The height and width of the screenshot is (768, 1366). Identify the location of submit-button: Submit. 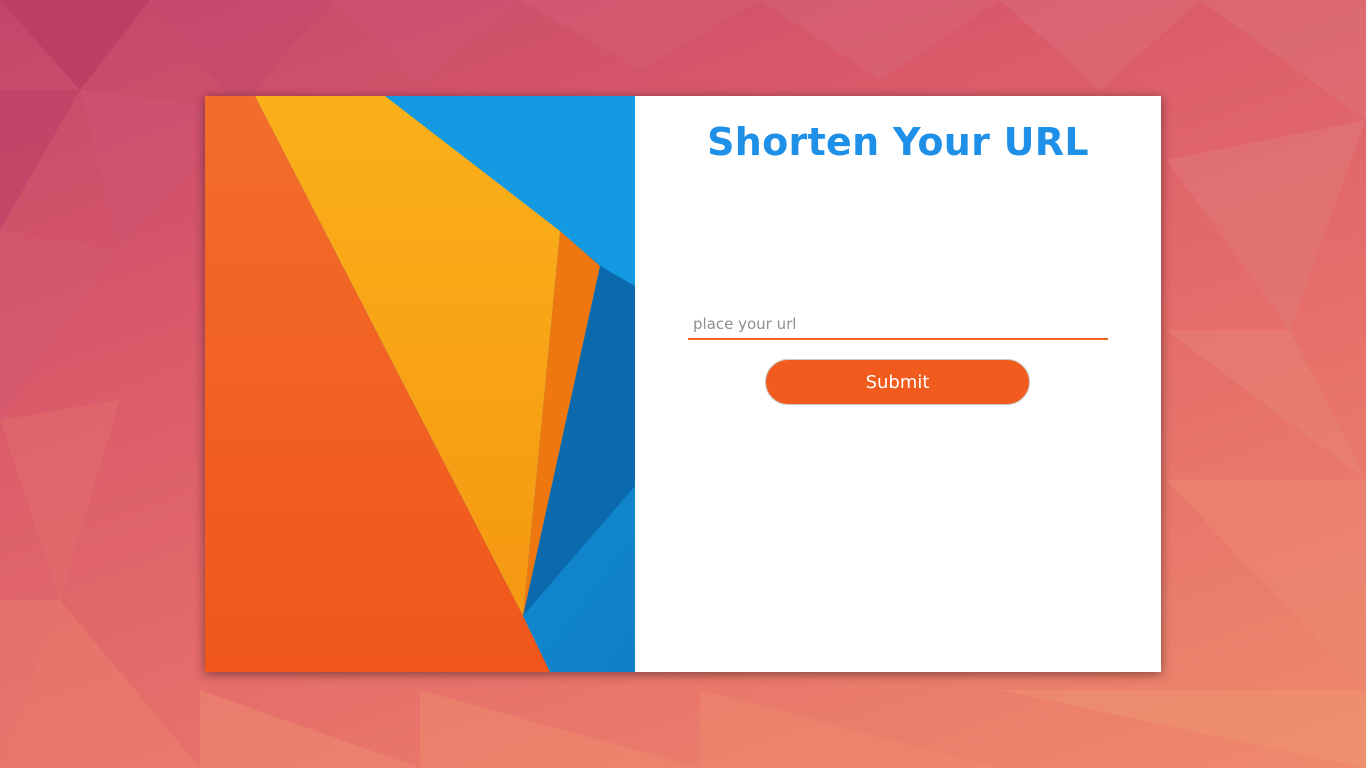
(897, 382).